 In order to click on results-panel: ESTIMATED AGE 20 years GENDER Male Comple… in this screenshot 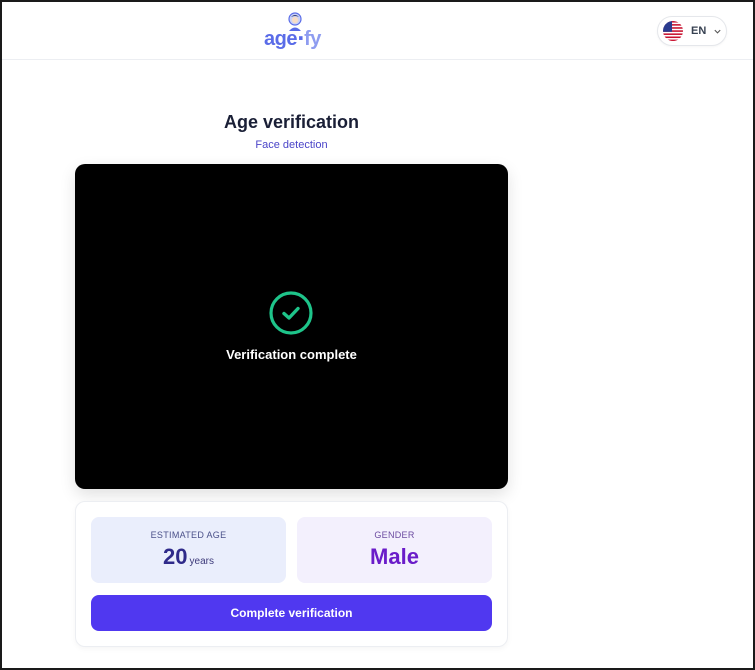, I will do `click(291, 574)`.